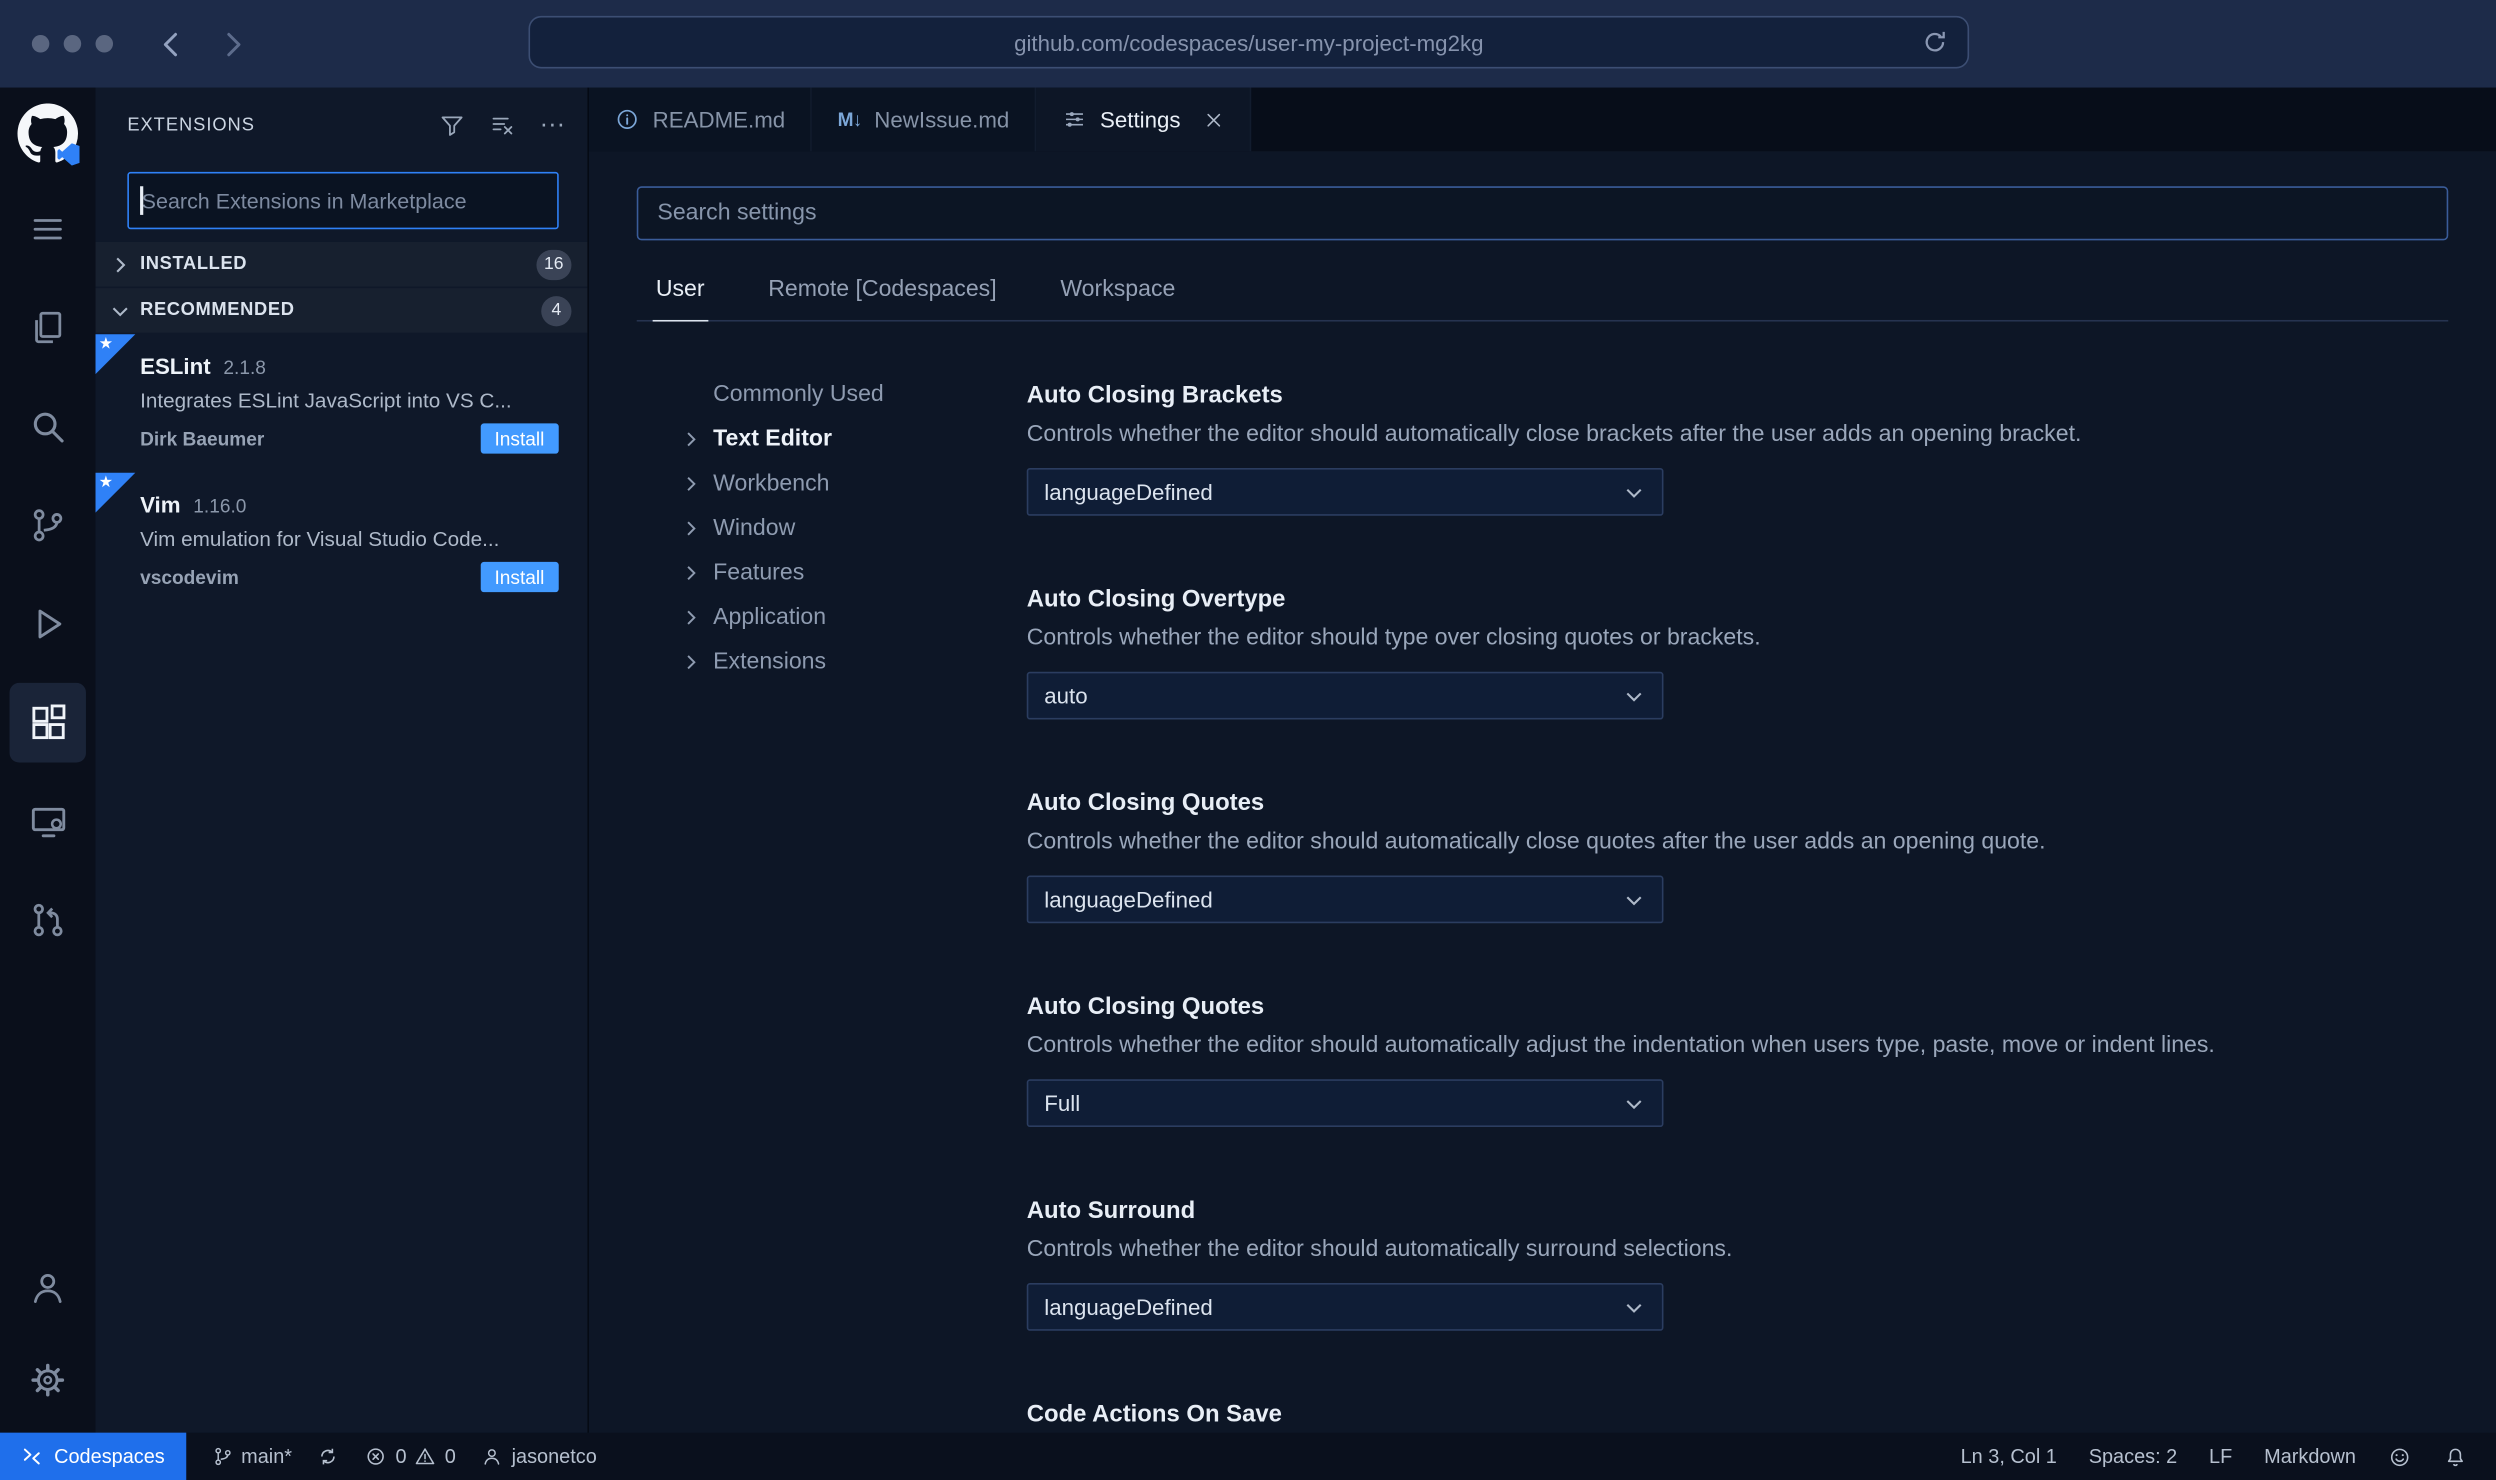 This screenshot has height=1480, width=2496. I want to click on window-controls, so click(72, 44).